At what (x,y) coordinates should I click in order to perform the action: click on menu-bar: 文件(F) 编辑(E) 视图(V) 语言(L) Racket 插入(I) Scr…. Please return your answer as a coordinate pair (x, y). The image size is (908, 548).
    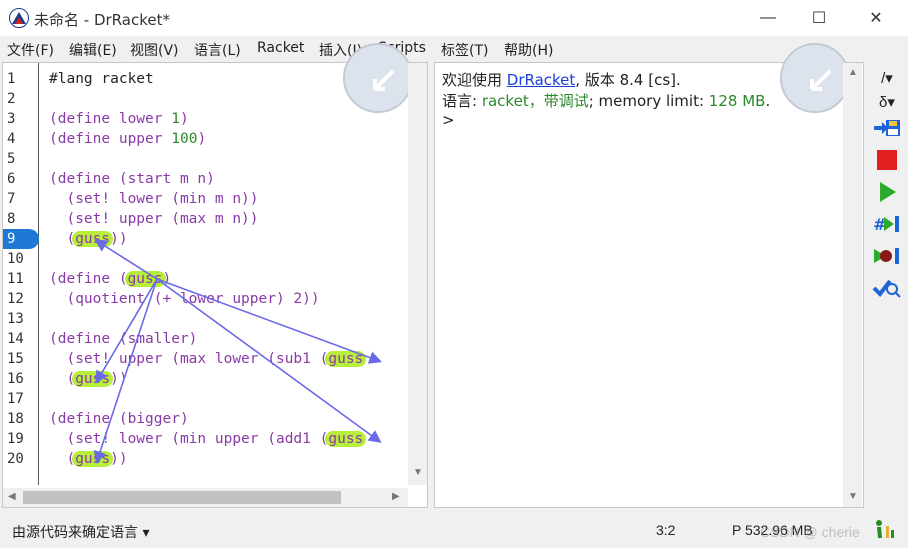
    Looking at the image, I should click on (454, 49).